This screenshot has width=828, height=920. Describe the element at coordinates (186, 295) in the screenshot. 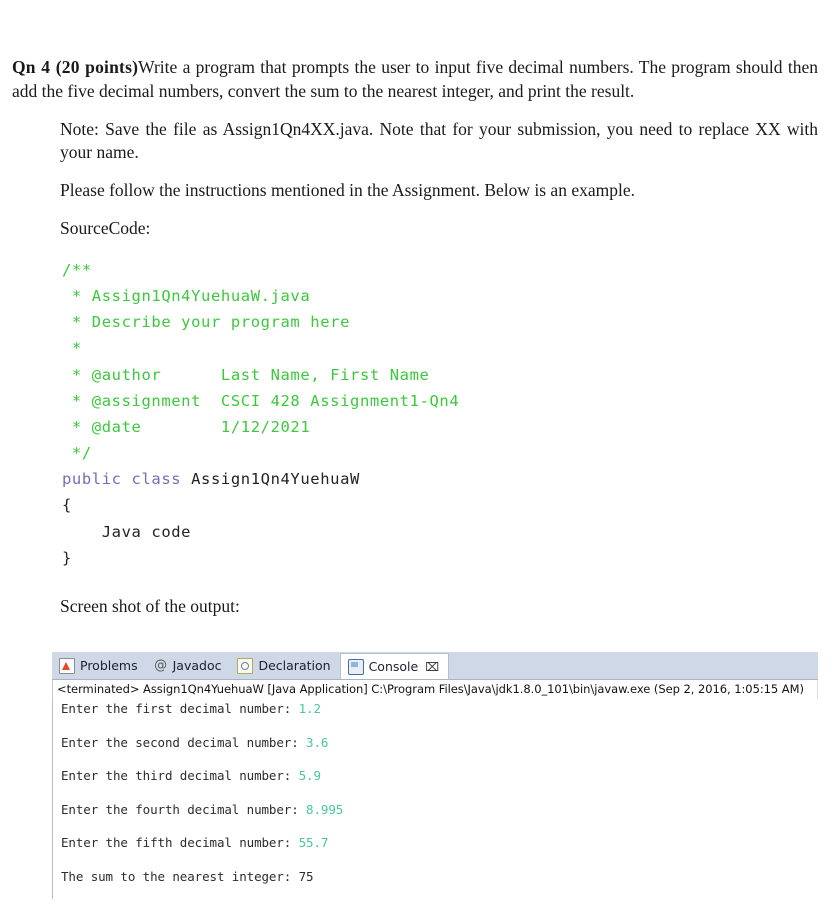

I see `code-comment-file: * Assign1Qn4YuehuaW.java` at that location.